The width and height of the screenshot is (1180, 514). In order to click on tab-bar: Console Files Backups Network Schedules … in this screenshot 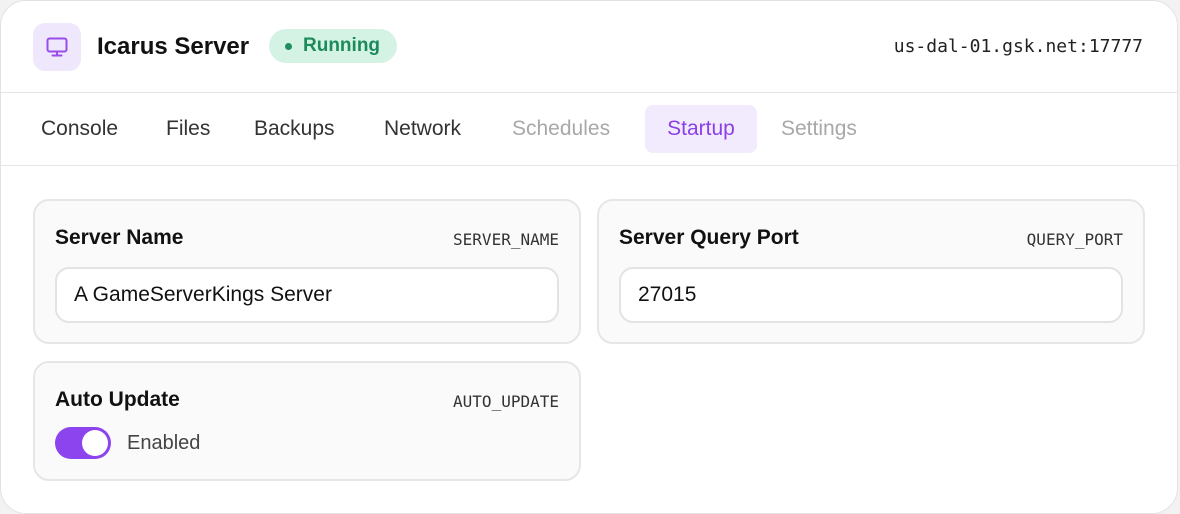, I will do `click(589, 129)`.